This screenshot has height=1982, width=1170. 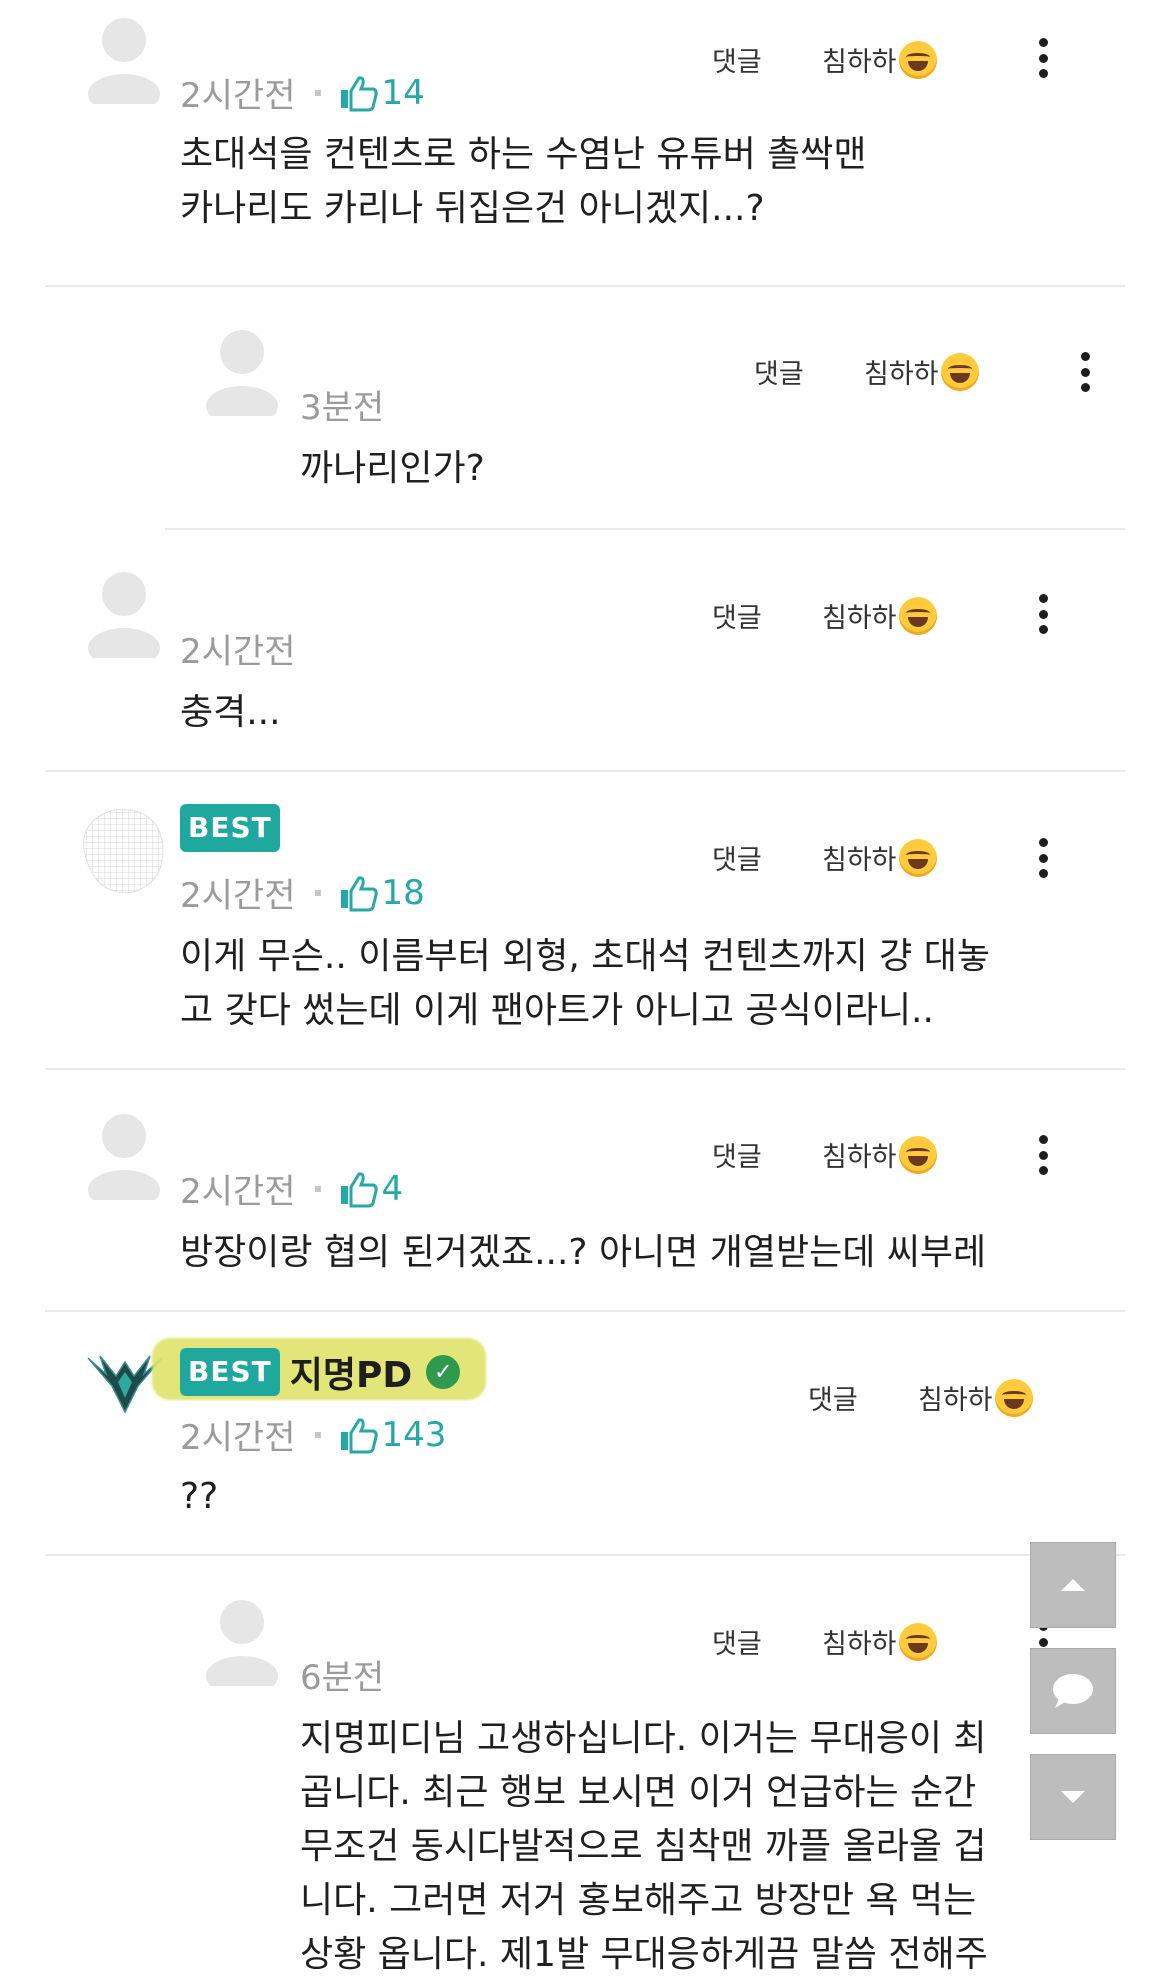 I want to click on like-count: 18, so click(x=403, y=892).